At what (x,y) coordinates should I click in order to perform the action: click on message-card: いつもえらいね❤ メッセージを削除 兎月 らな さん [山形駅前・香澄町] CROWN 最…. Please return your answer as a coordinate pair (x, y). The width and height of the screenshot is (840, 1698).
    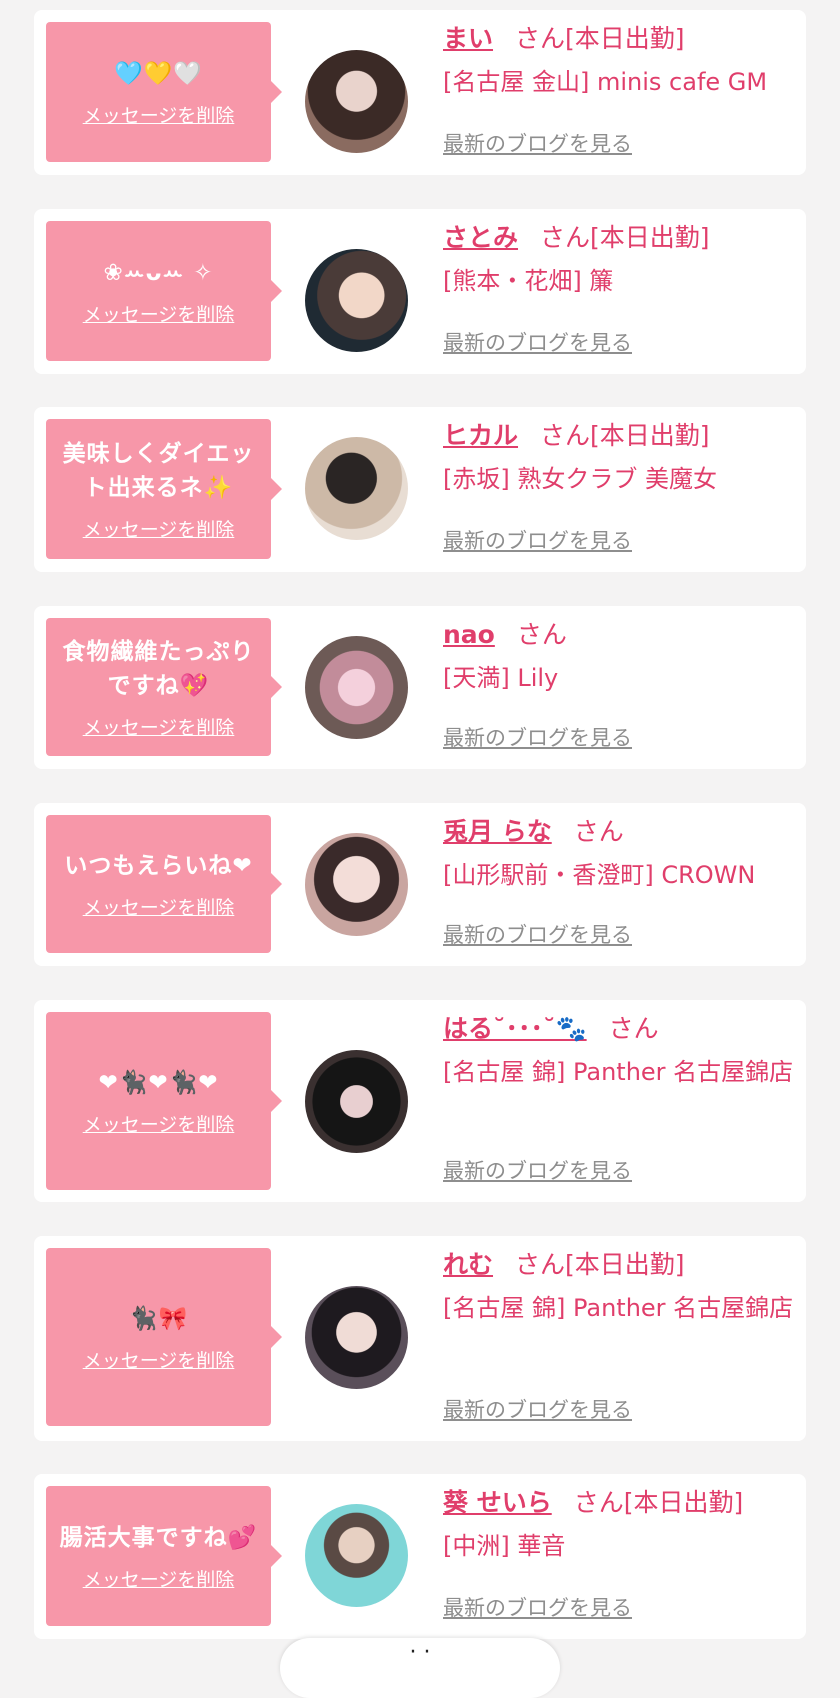
    Looking at the image, I should click on (420, 884).